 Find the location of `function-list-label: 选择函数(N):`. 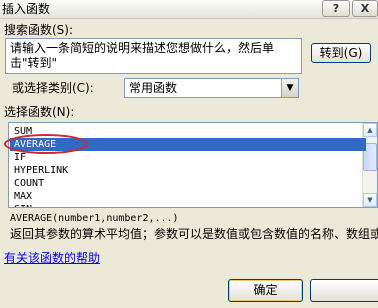

function-list-label: 选择函数(N): is located at coordinates (39, 112).